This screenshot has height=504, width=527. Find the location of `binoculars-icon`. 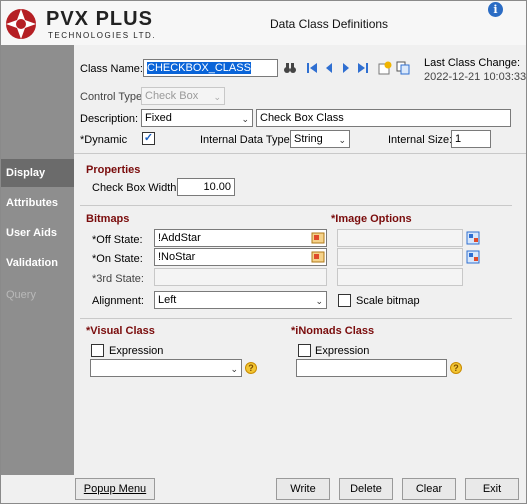

binoculars-icon is located at coordinates (290, 68).